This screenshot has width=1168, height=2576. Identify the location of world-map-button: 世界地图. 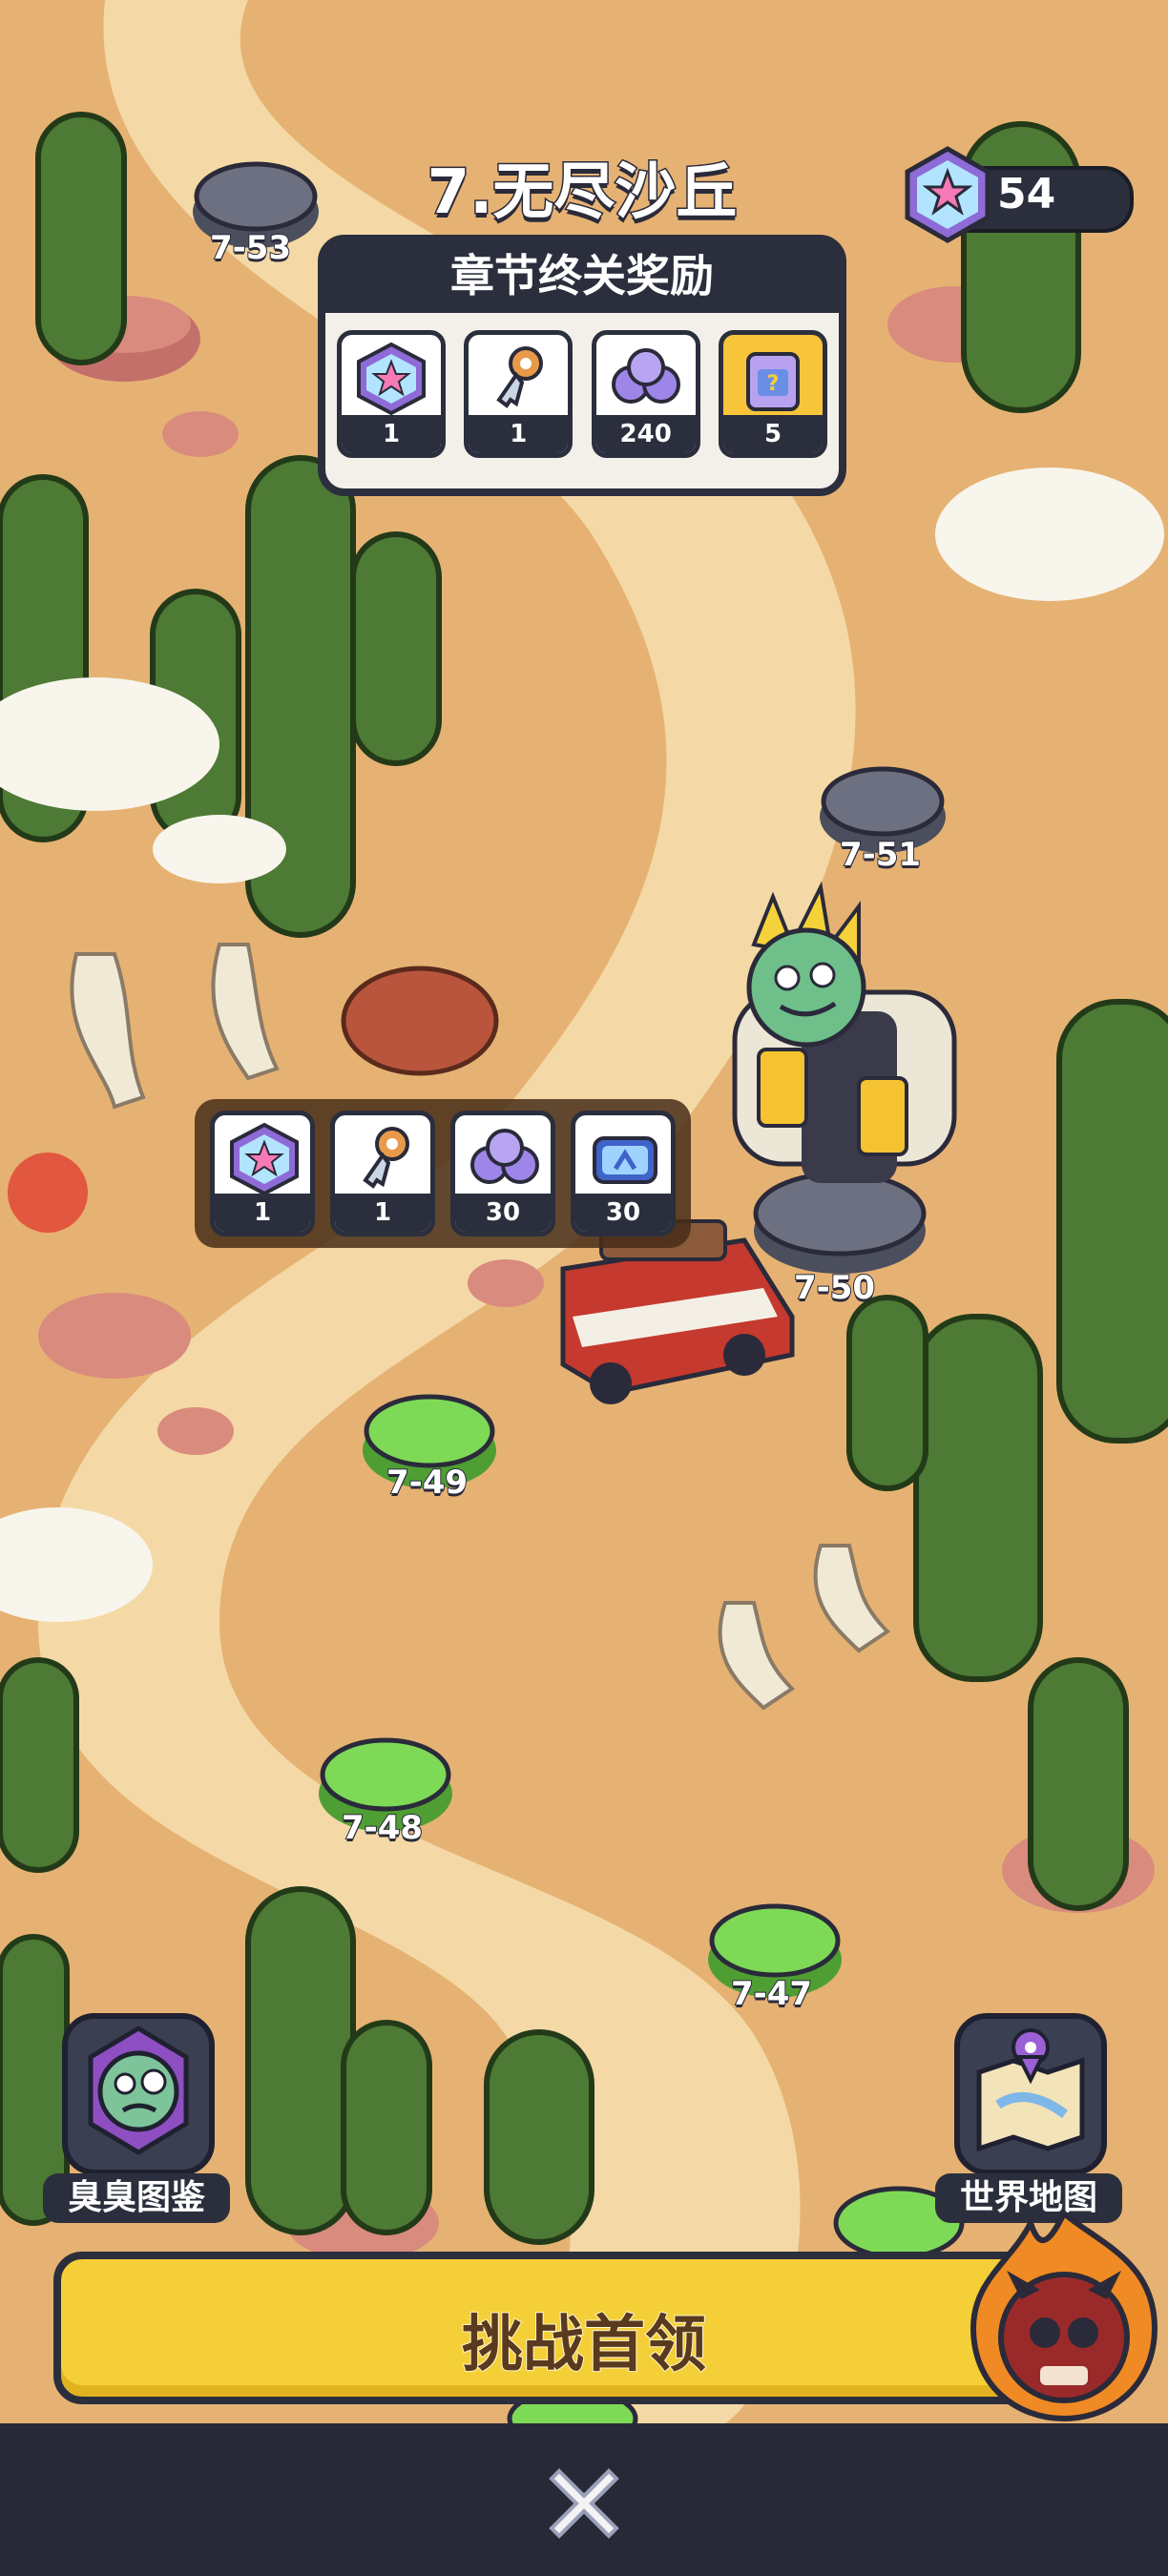
(1028, 2118).